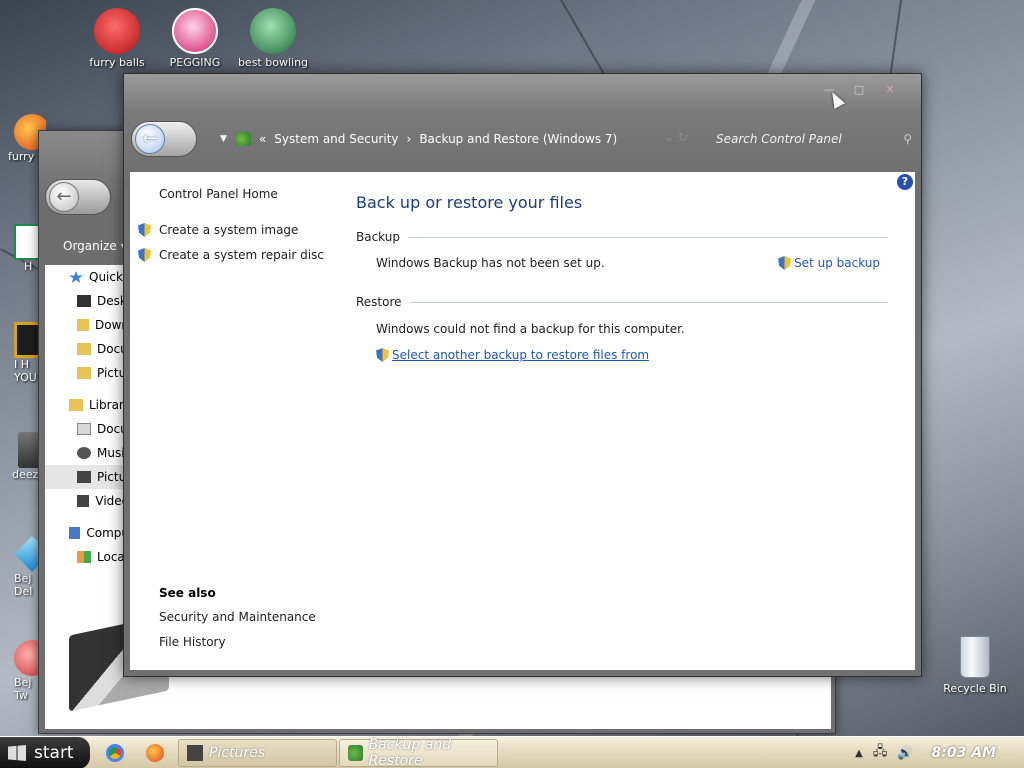 This screenshot has height=768, width=1024. I want to click on desktop-icon-best-bowling: best bowling, so click(273, 38).